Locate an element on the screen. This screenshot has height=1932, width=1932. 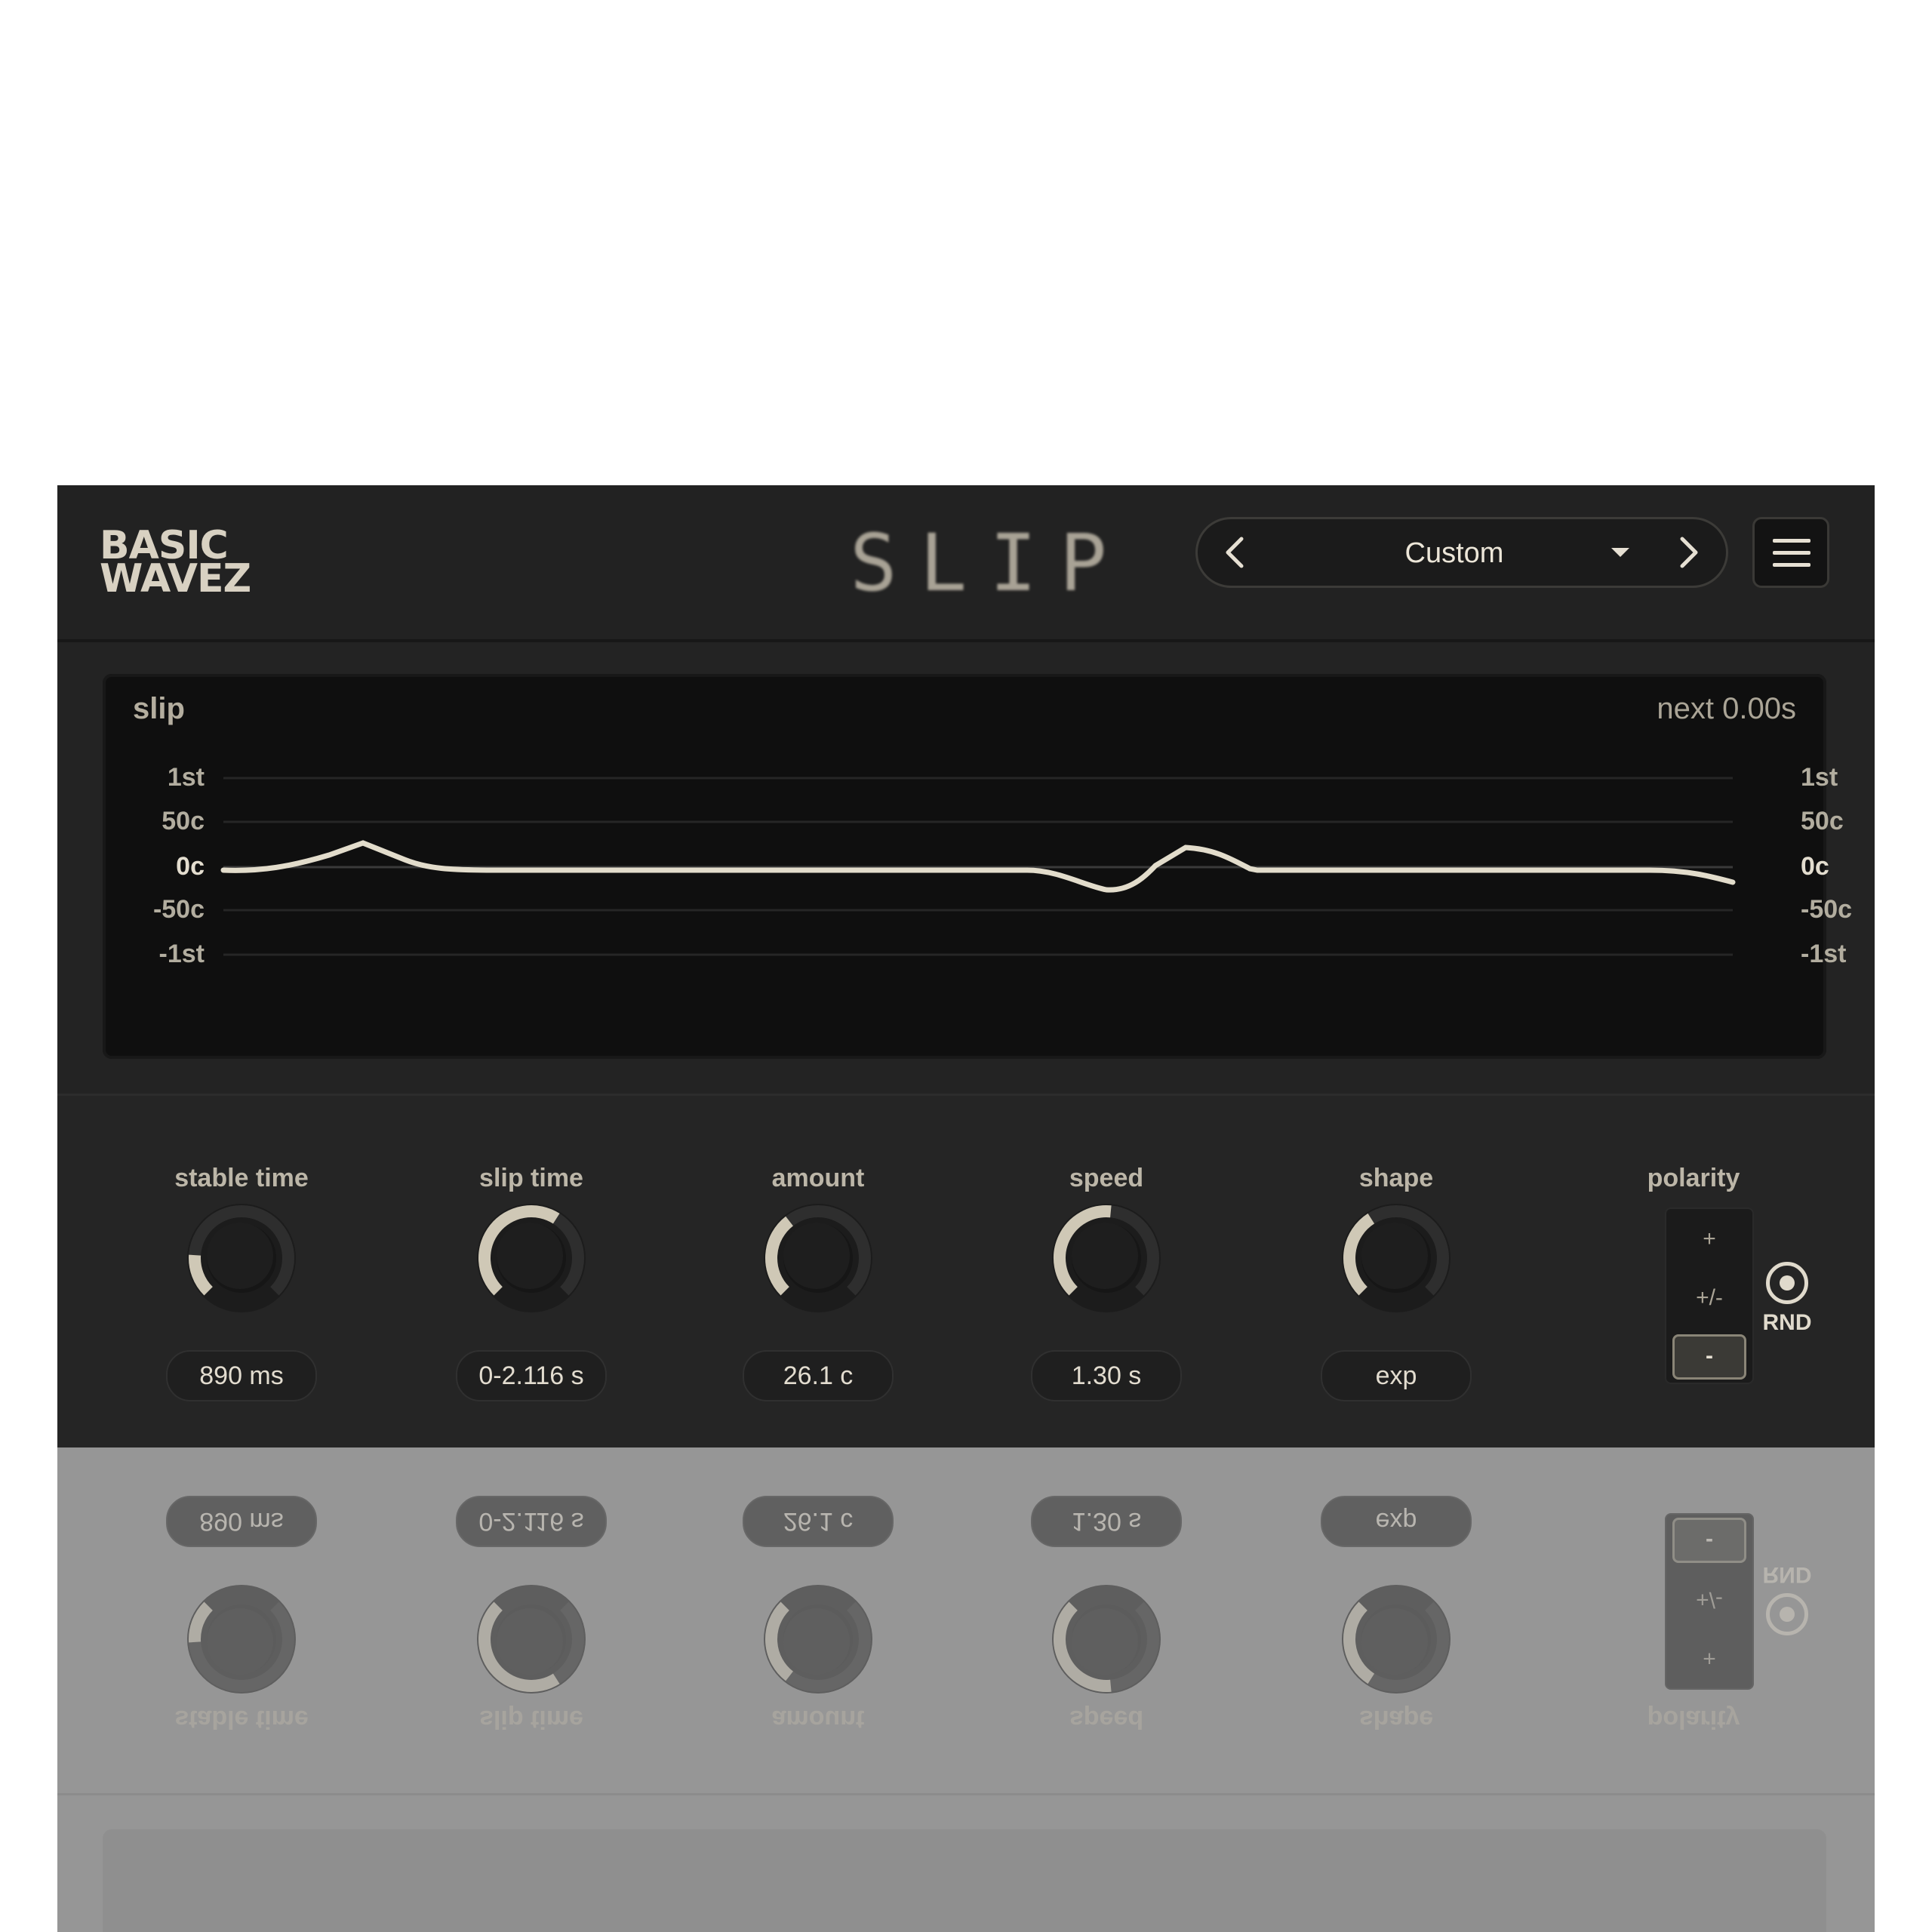
y-axis-label-right: -1st is located at coordinates (1824, 954).